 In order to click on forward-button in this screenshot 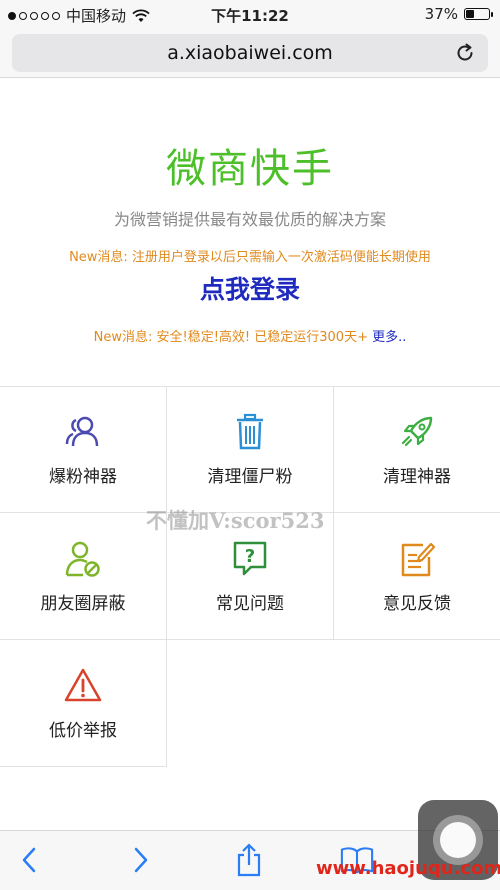, I will do `click(141, 860)`.